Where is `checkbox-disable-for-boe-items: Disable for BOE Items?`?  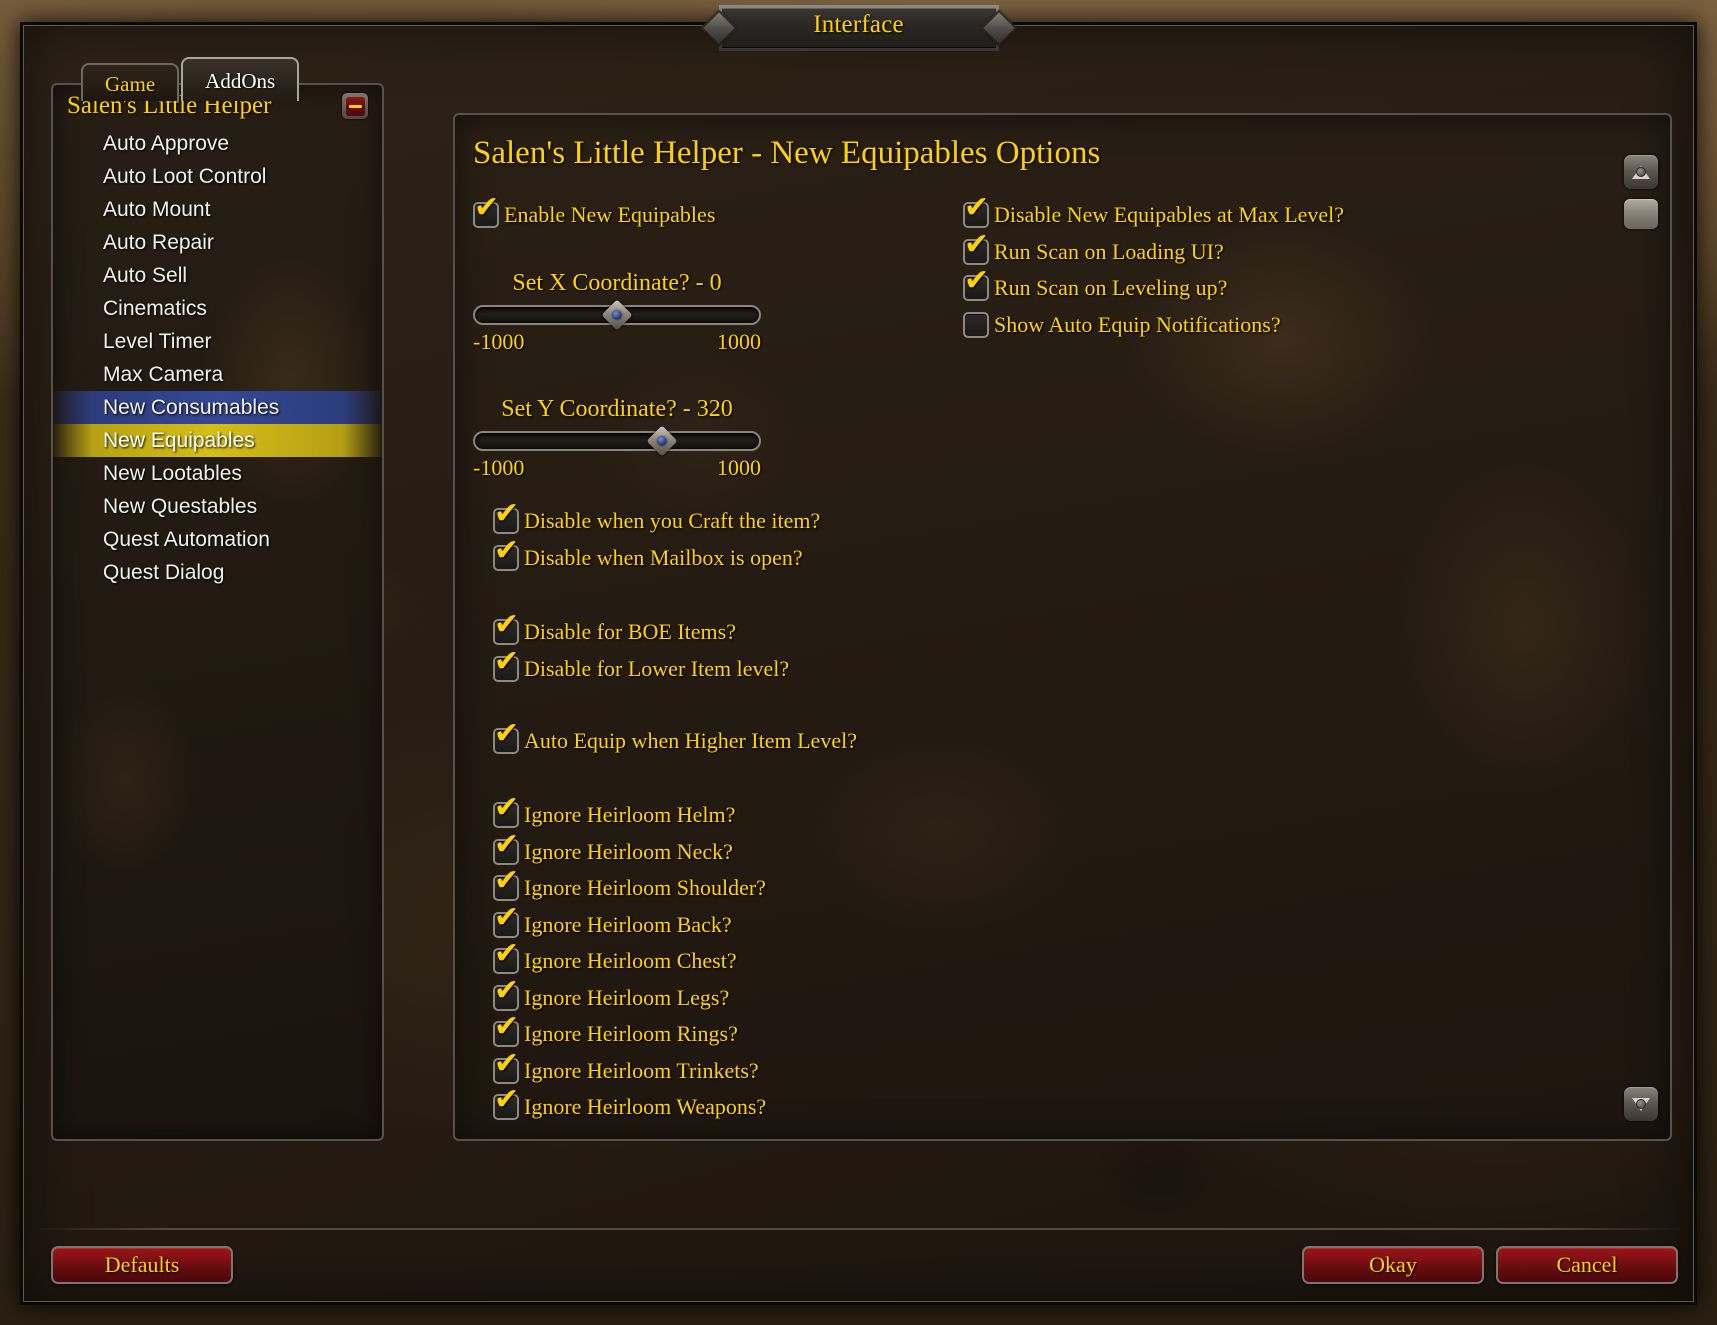
checkbox-disable-for-boe-items: Disable for BOE Items? is located at coordinates (614, 627).